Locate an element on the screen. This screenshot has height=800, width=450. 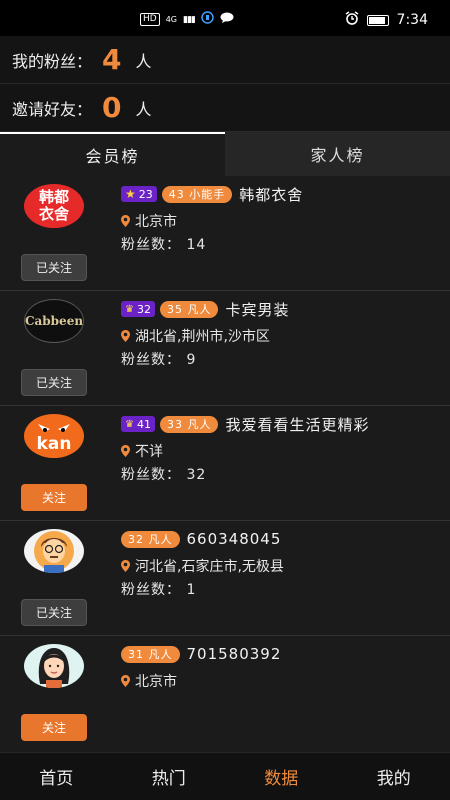
level-value: 32 is located at coordinates (143, 309).